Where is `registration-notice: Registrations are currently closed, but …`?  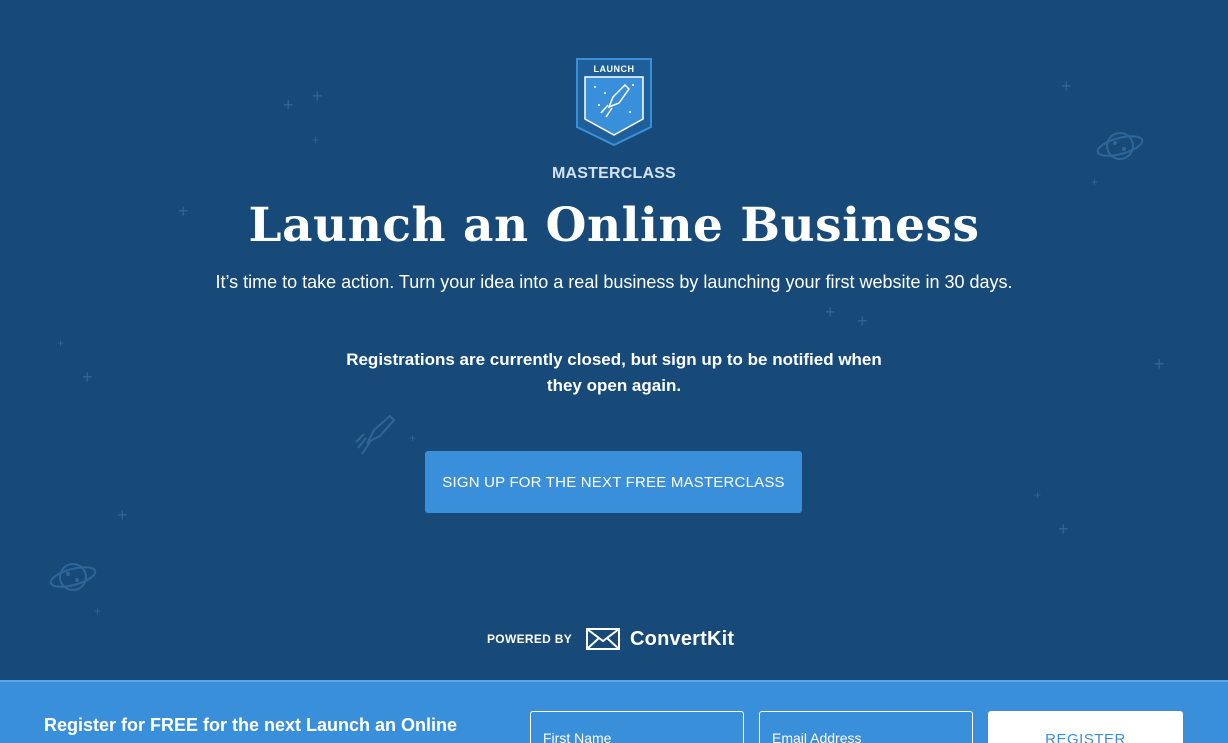 registration-notice: Registrations are currently closed, but … is located at coordinates (614, 372).